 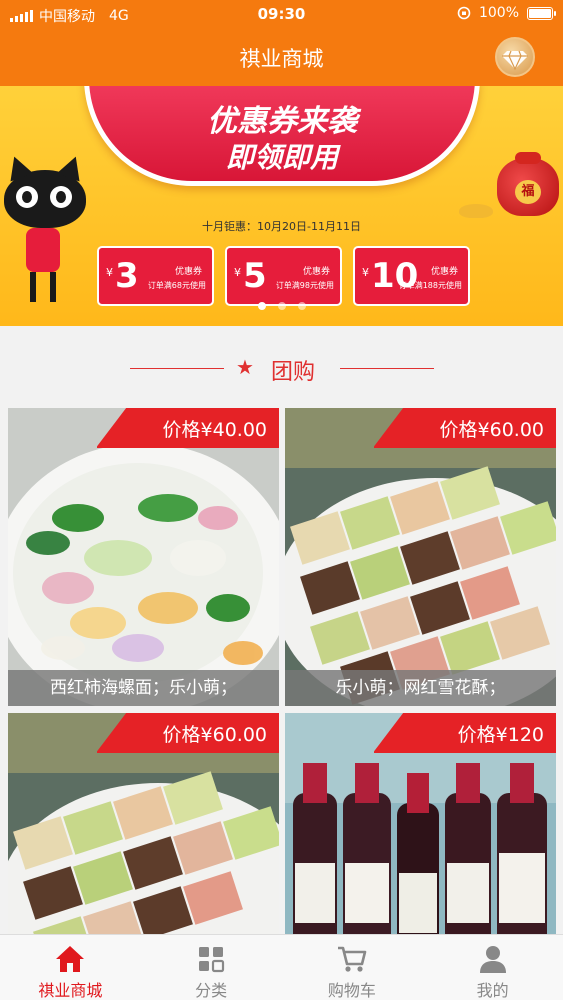 I want to click on tab-bar: 祺业商城 分类 购物车 我的, so click(x=281, y=967).